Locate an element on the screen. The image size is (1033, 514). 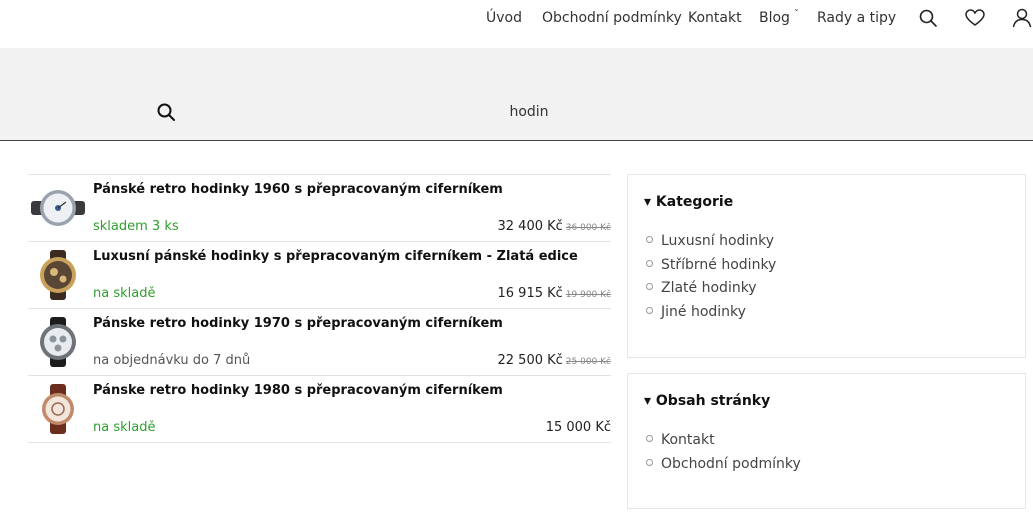
page-link-label: Obchodní podmínky is located at coordinates (731, 463).